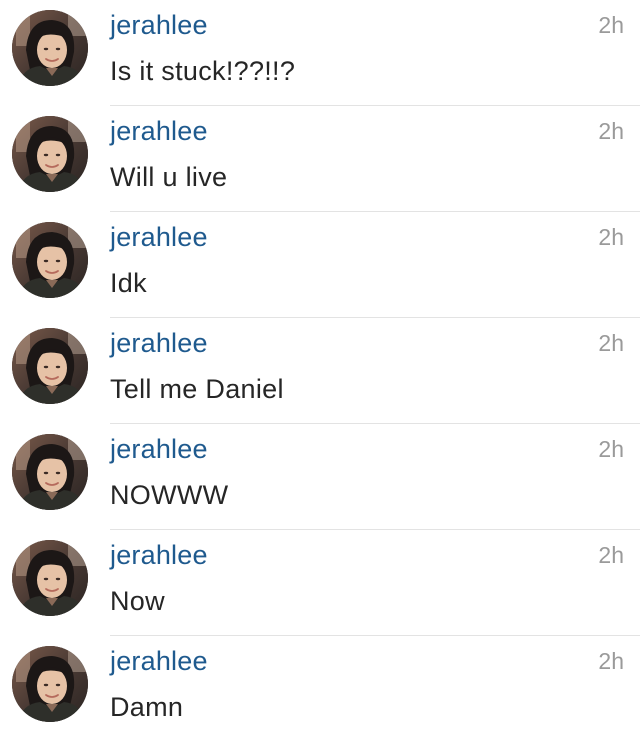 The image size is (640, 742). What do you see at coordinates (320, 583) in the screenshot?
I see `comment-row: jerahlee Now 2h` at bounding box center [320, 583].